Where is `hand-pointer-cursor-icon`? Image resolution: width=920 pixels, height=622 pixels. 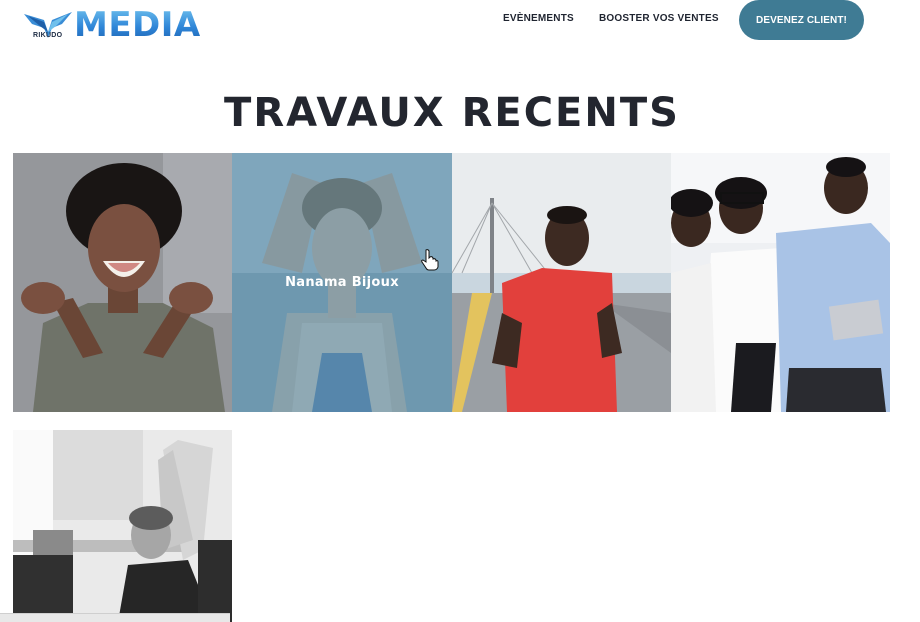 hand-pointer-cursor-icon is located at coordinates (430, 260).